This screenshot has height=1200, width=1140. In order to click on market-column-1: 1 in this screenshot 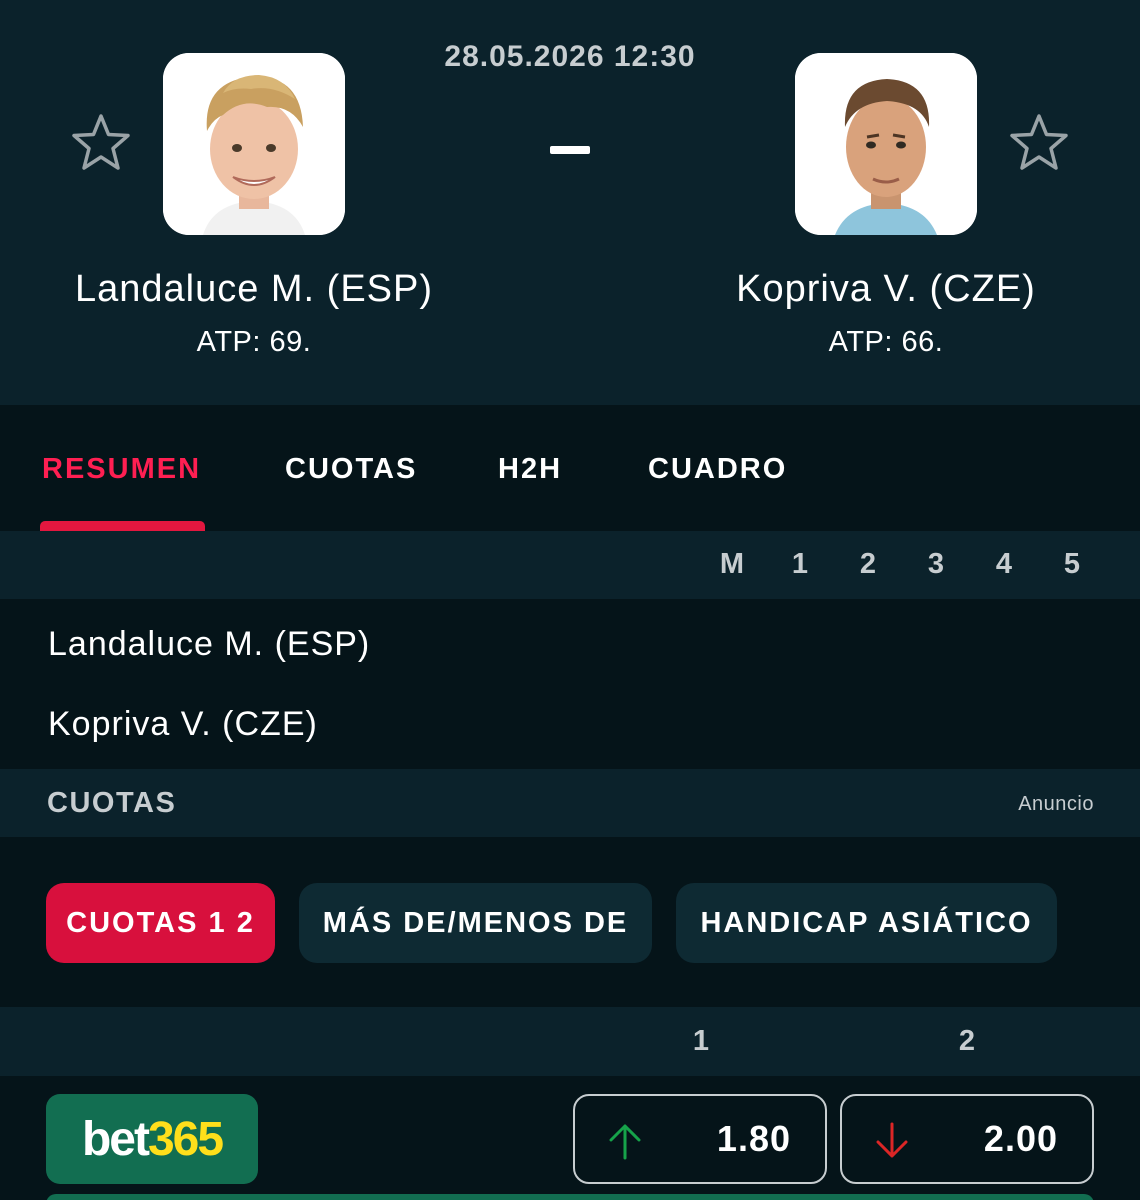, I will do `click(701, 1041)`.